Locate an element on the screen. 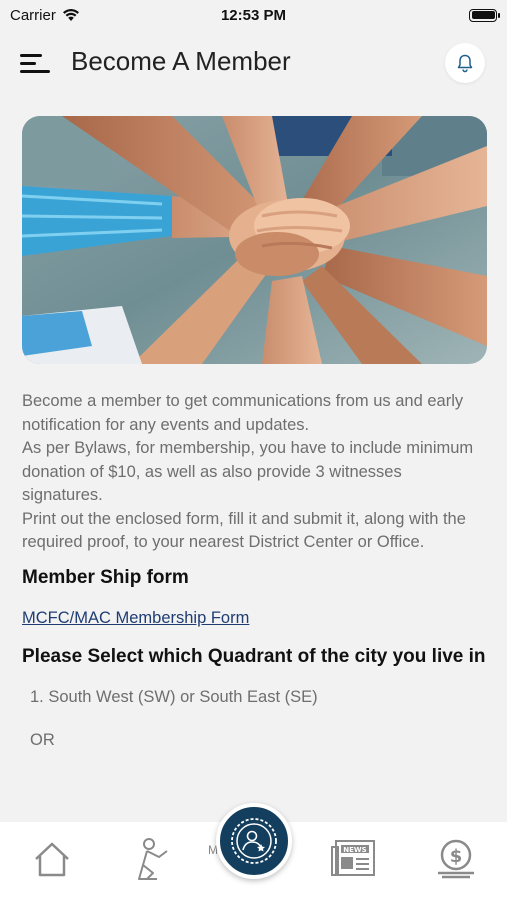 This screenshot has height=900, width=507. header: Become A Member is located at coordinates (253, 64).